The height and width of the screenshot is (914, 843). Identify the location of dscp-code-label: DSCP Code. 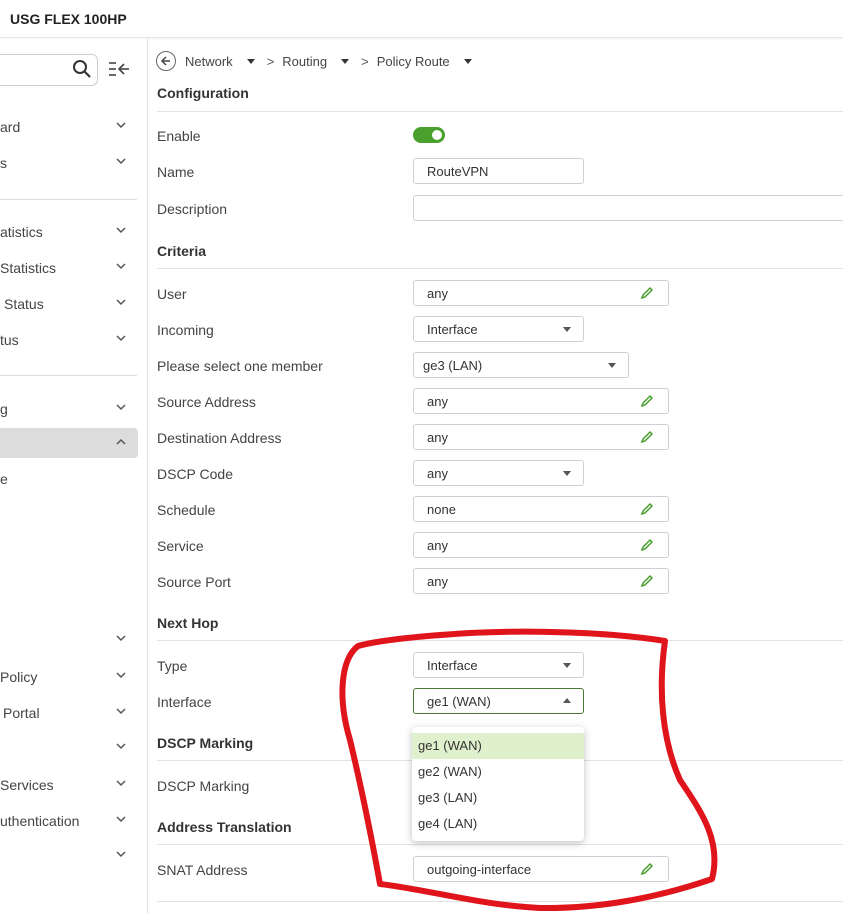
(195, 474).